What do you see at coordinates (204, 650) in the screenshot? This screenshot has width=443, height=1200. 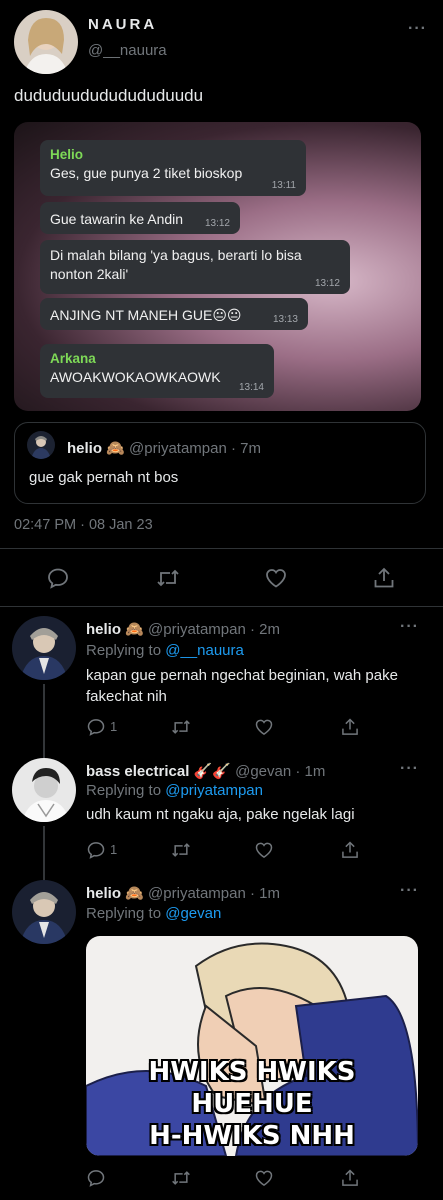 I see `replying-to-handle: @__nauura` at bounding box center [204, 650].